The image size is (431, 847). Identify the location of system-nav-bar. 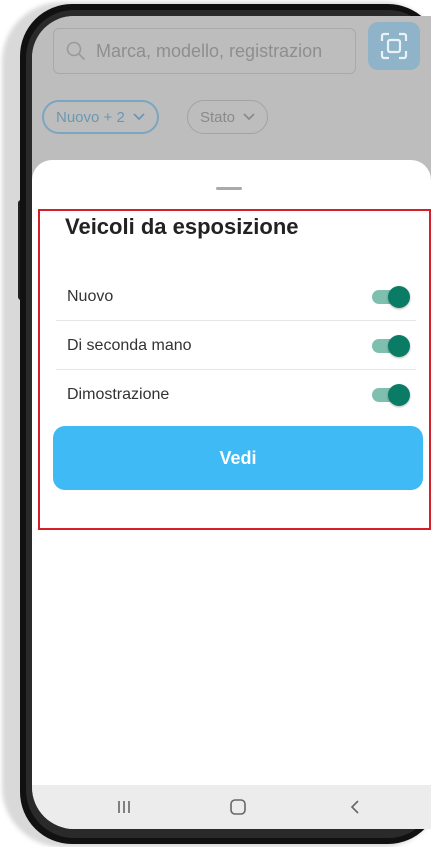
(231, 807).